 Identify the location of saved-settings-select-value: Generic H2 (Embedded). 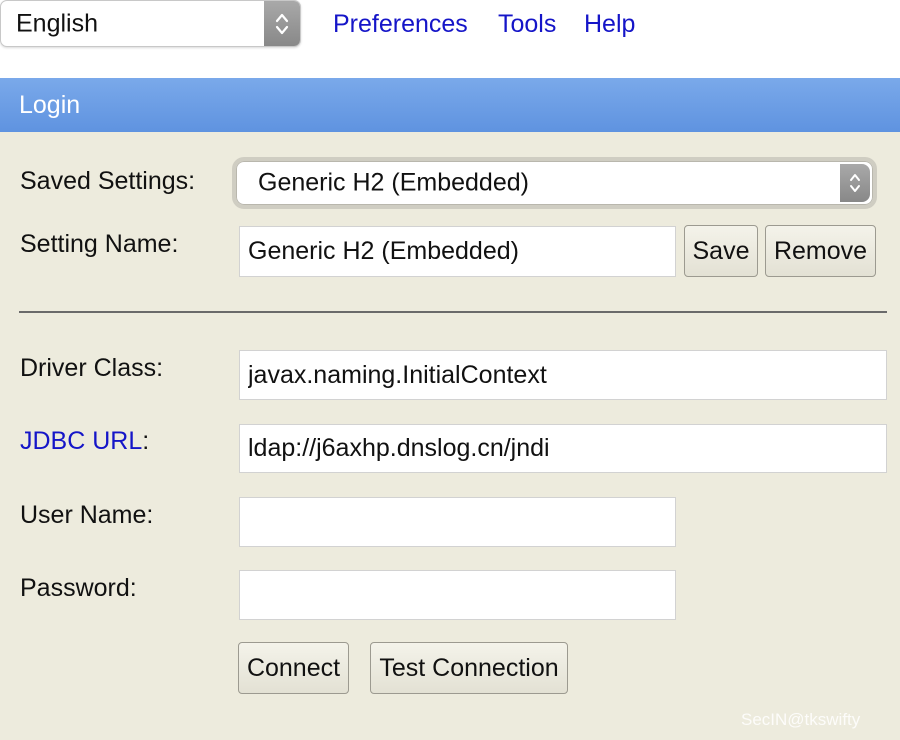
(393, 182).